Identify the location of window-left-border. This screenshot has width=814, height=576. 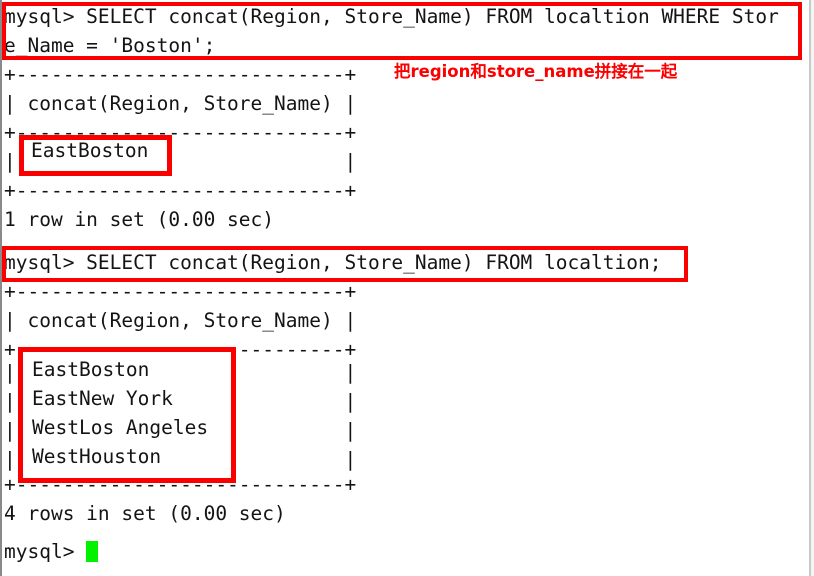
(1, 288).